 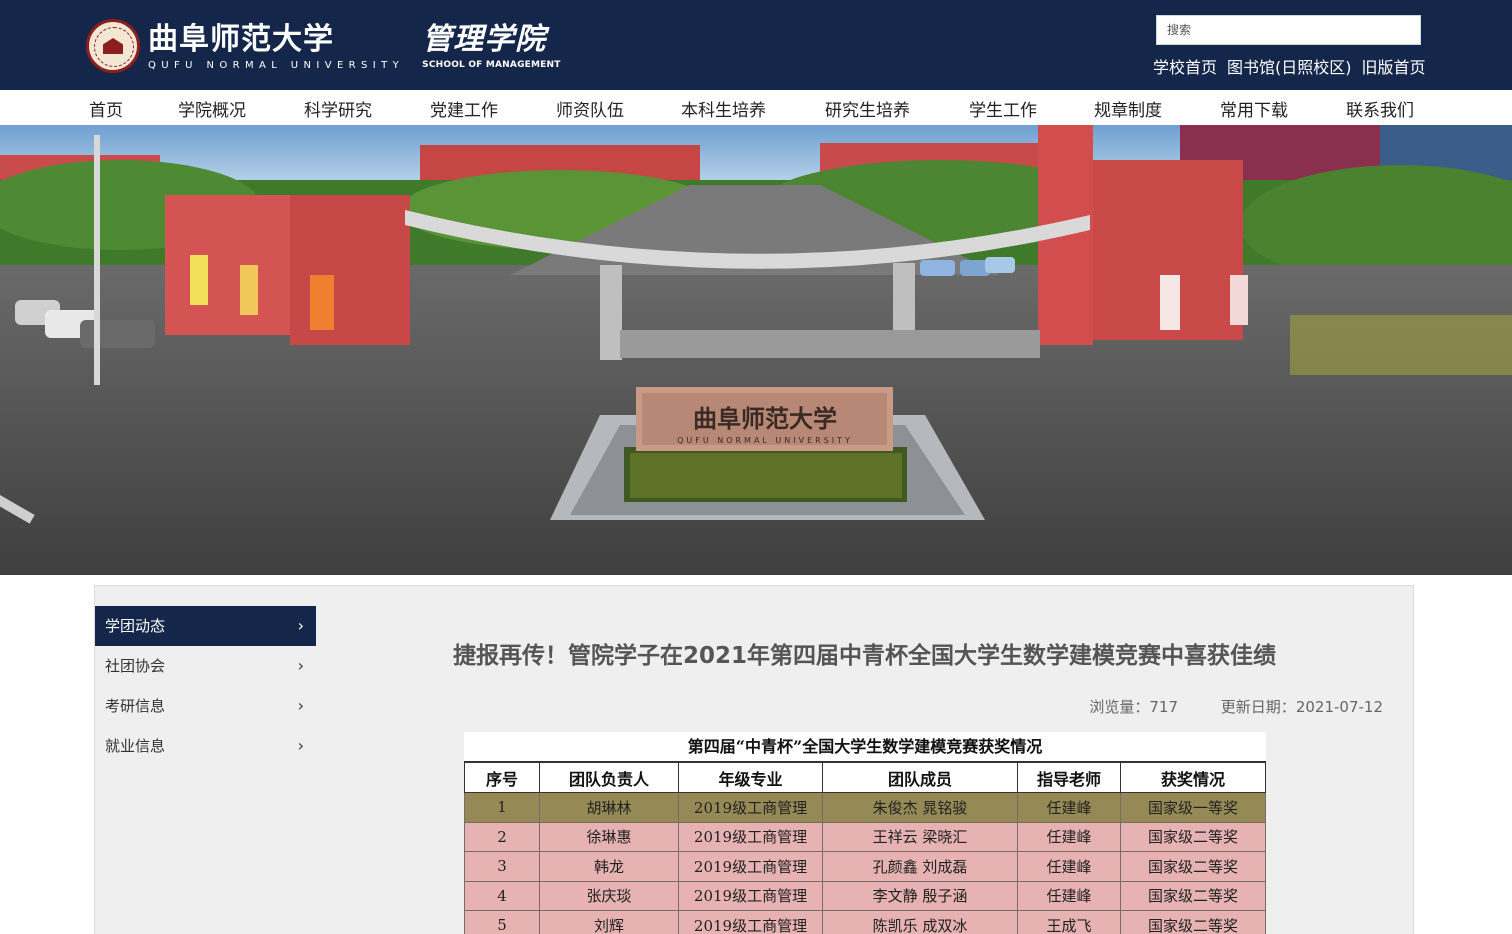 I want to click on table-cell: 孔颜鑫 刘成磊, so click(x=920, y=866).